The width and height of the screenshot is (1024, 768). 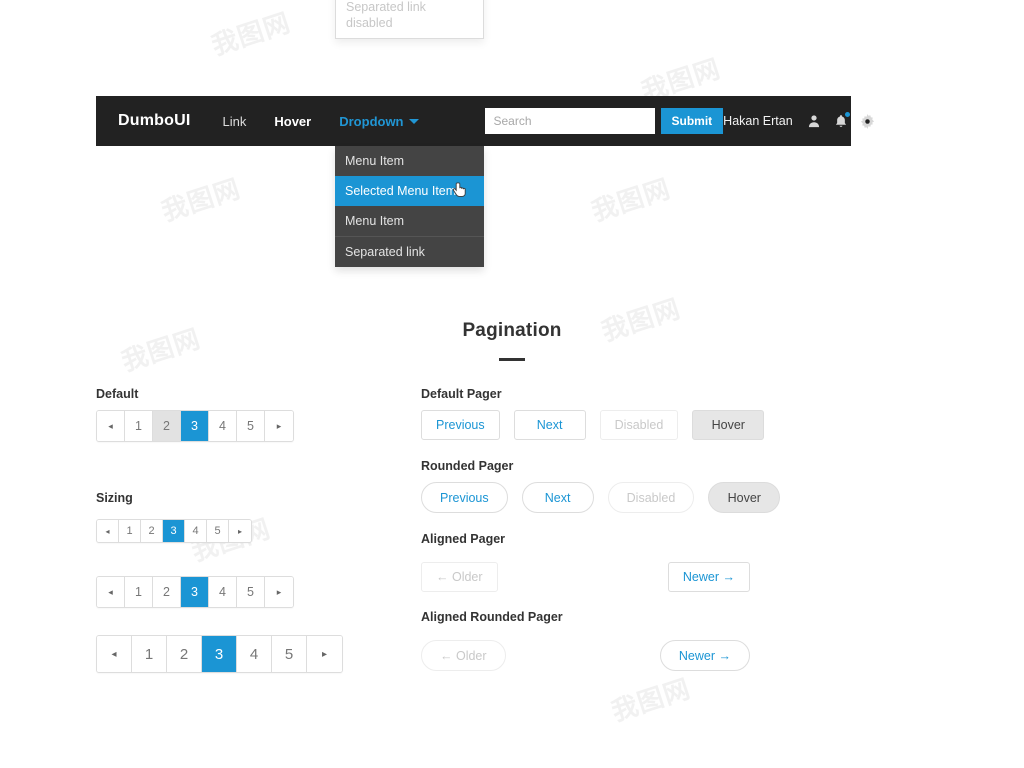 I want to click on pagination-default: ◂ 1 2 3 4 5 ▸, so click(x=195, y=426).